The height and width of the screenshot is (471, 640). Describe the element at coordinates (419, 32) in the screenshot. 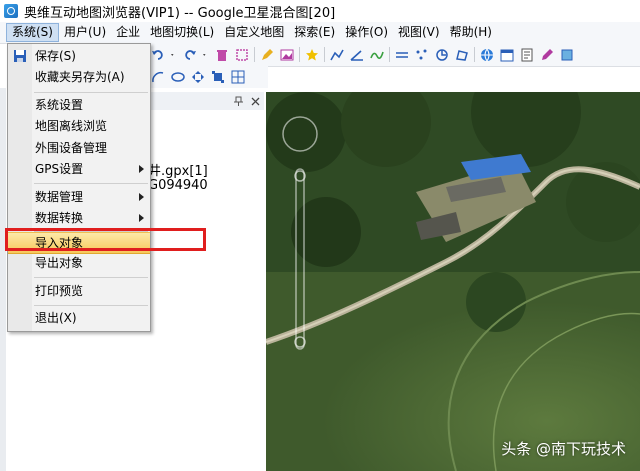

I see `menu-view: 视图(V)` at that location.